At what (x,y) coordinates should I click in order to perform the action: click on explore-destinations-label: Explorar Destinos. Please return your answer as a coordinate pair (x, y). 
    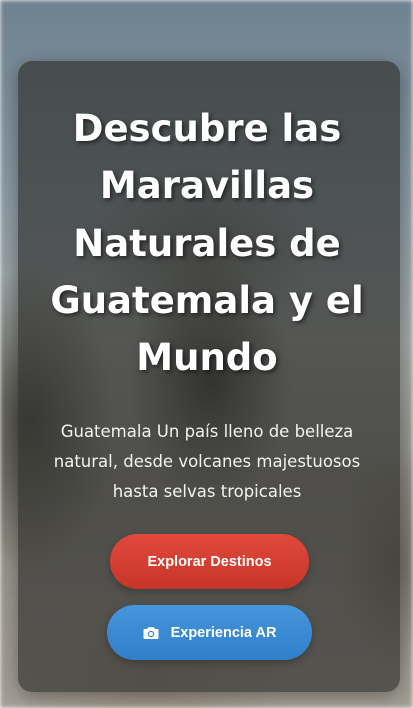
    Looking at the image, I should click on (209, 561).